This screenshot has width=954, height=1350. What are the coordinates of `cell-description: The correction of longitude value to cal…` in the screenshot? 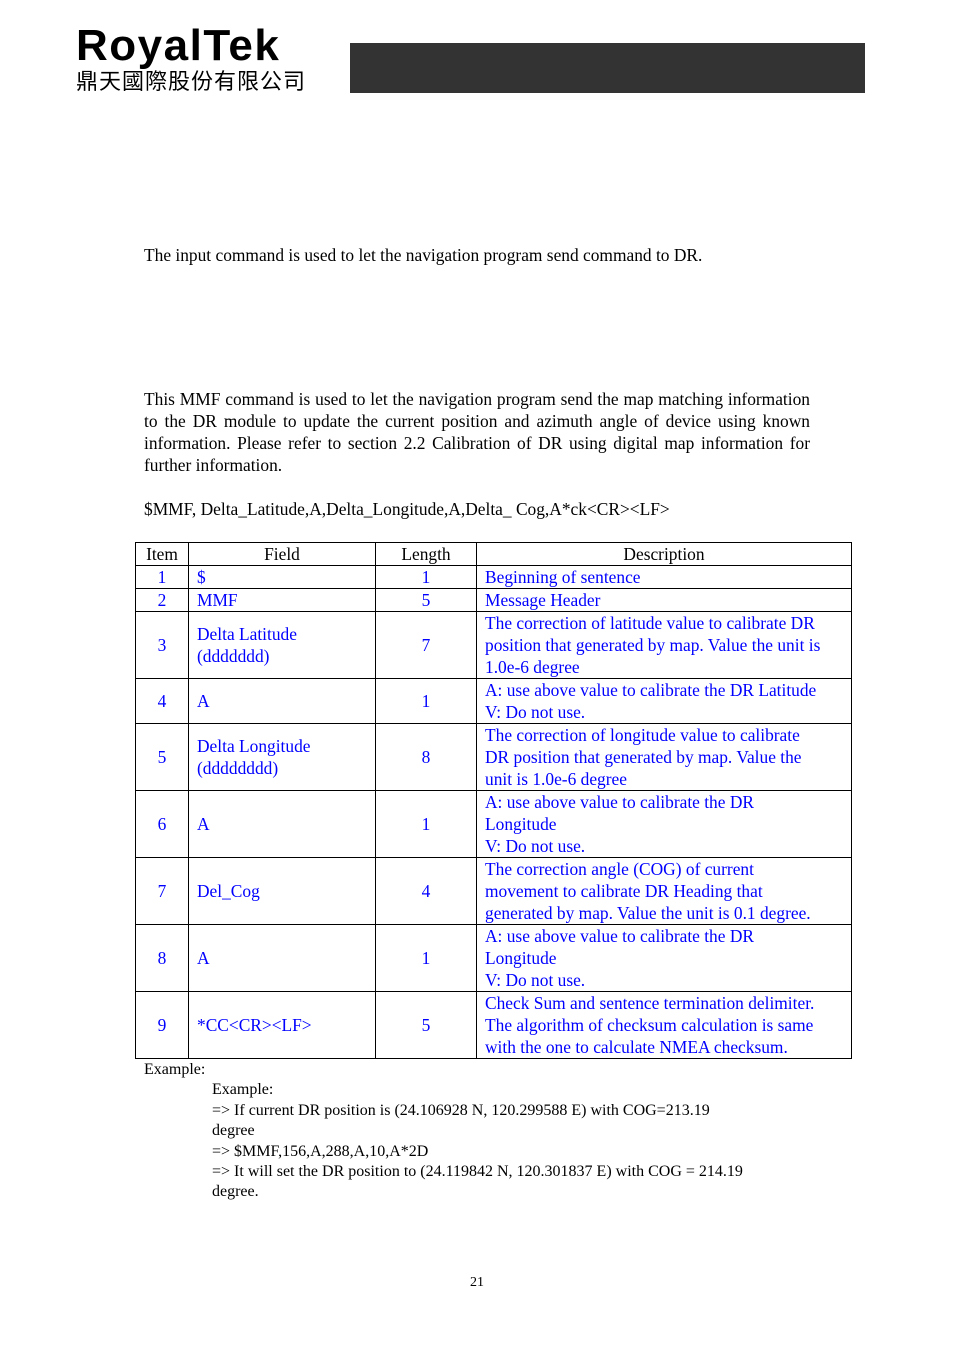 It's located at (664, 757).